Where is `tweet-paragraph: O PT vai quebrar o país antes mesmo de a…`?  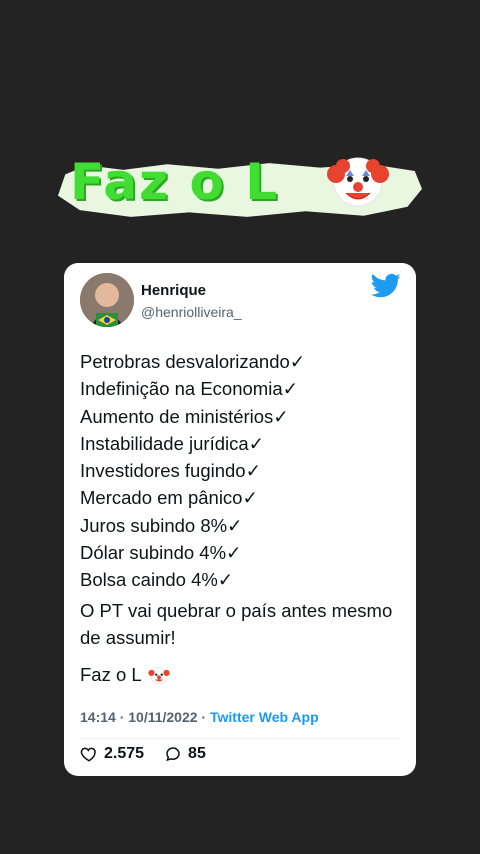 tweet-paragraph: O PT vai quebrar o país antes mesmo de a… is located at coordinates (236, 624).